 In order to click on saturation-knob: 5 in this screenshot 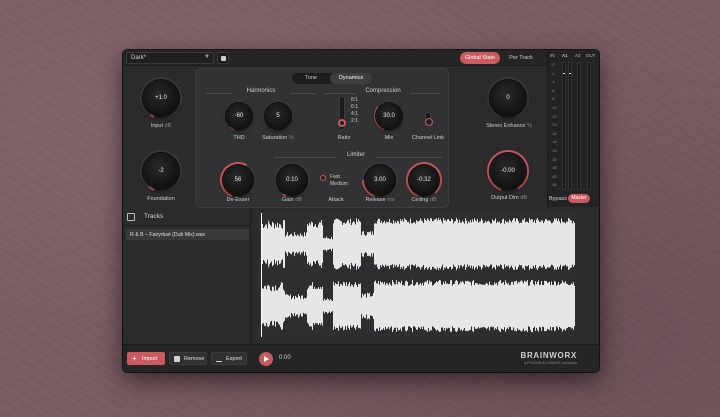, I will do `click(278, 116)`.